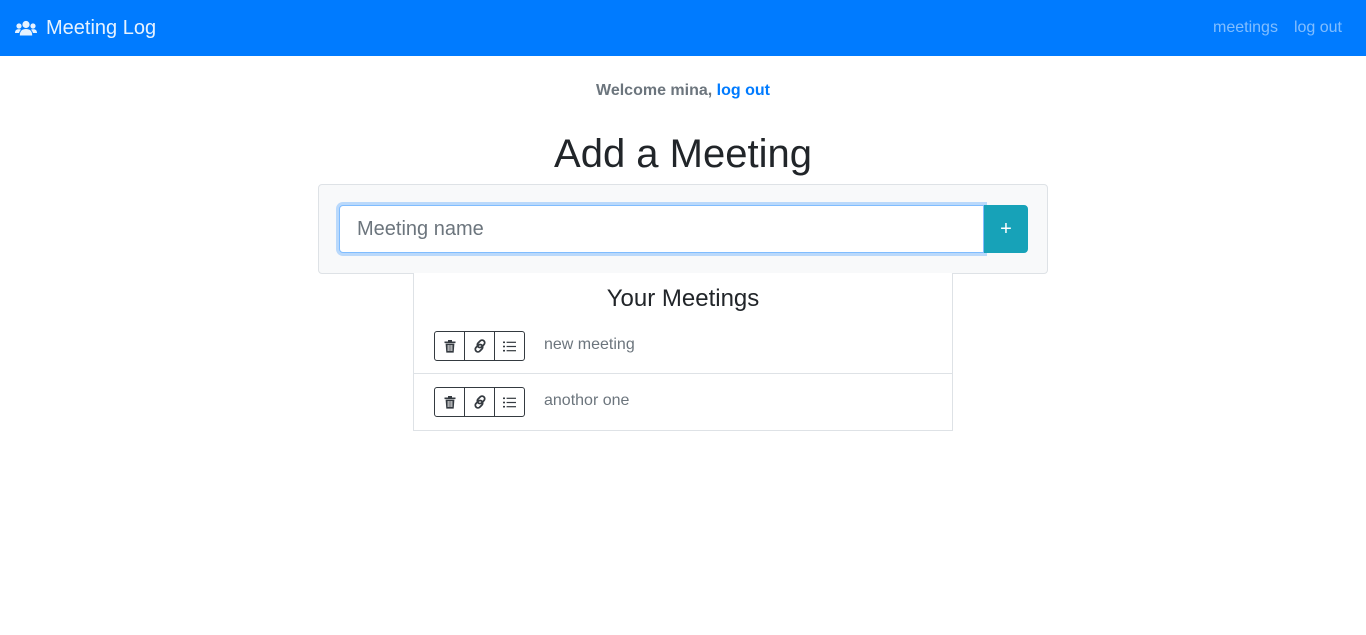  What do you see at coordinates (26, 28) in the screenshot?
I see `users-icon` at bounding box center [26, 28].